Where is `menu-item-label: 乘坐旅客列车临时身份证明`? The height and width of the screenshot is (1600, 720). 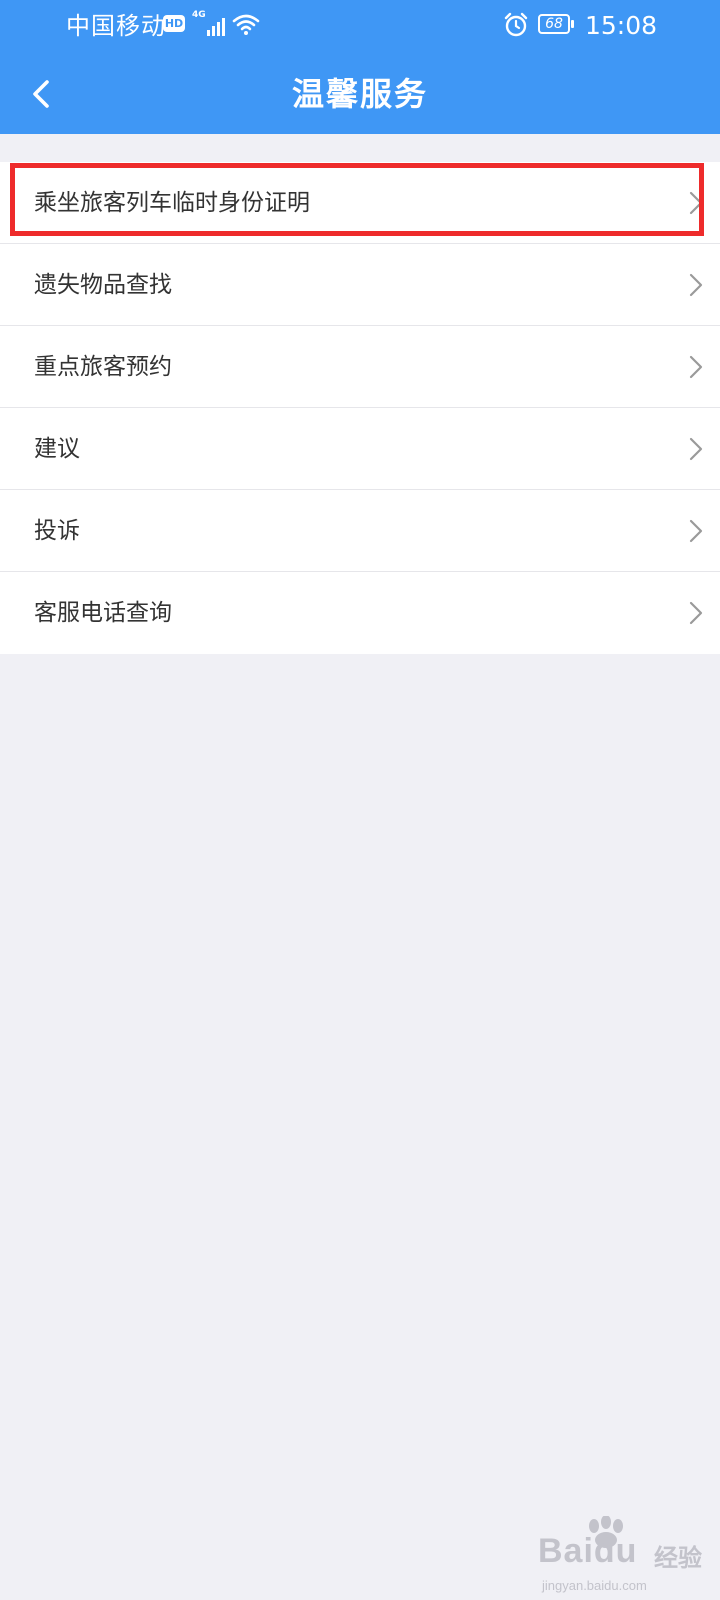
menu-item-label: 乘坐旅客列车临时身份证明 is located at coordinates (172, 203).